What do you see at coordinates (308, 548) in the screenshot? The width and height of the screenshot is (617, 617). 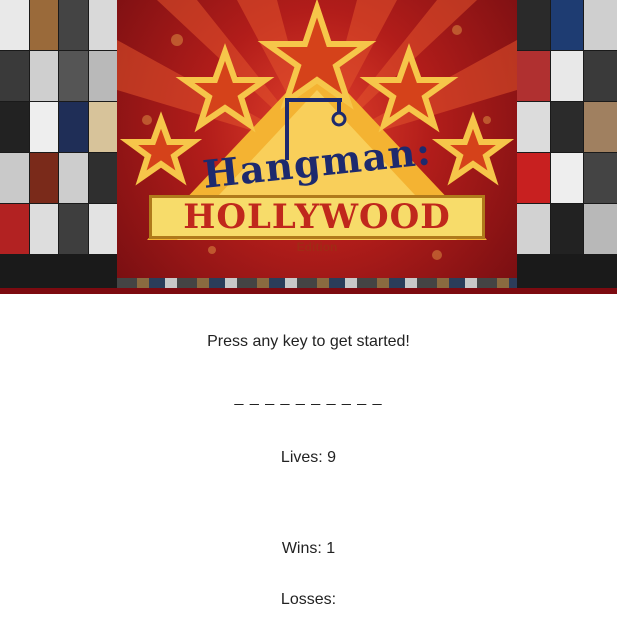 I see `wins-counter: Wins: 1` at bounding box center [308, 548].